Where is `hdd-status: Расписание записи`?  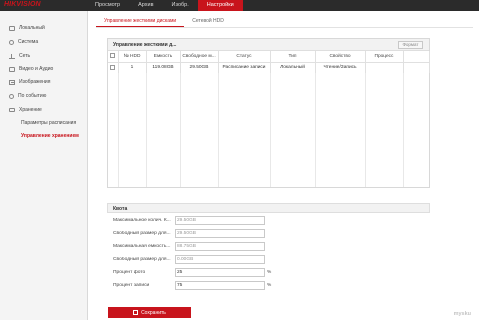
hdd-status: Расписание записи is located at coordinates (244, 67).